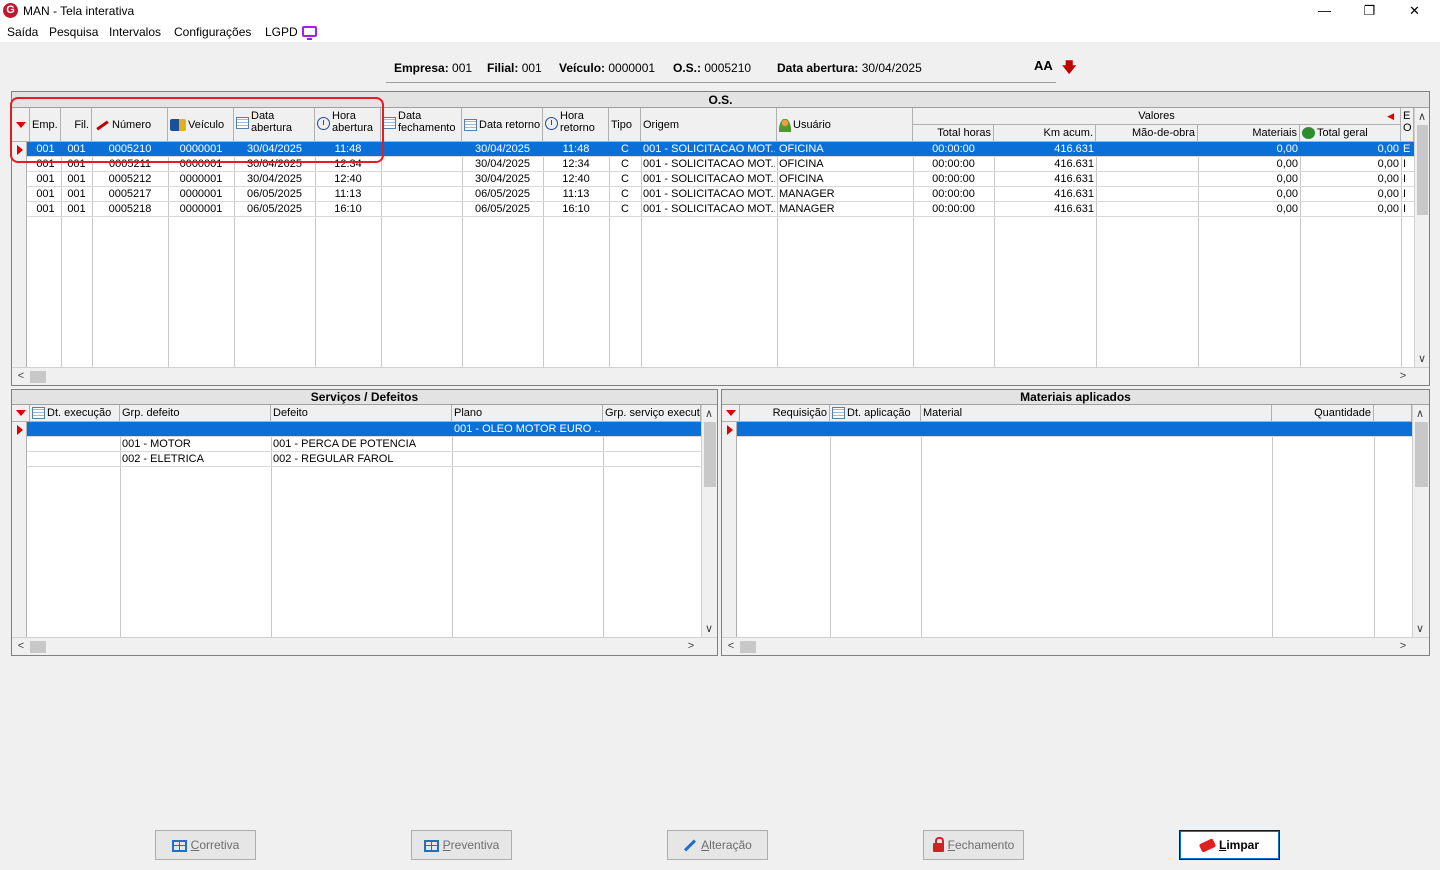  What do you see at coordinates (514, 68) in the screenshot?
I see `filial-info: Filial: 001` at bounding box center [514, 68].